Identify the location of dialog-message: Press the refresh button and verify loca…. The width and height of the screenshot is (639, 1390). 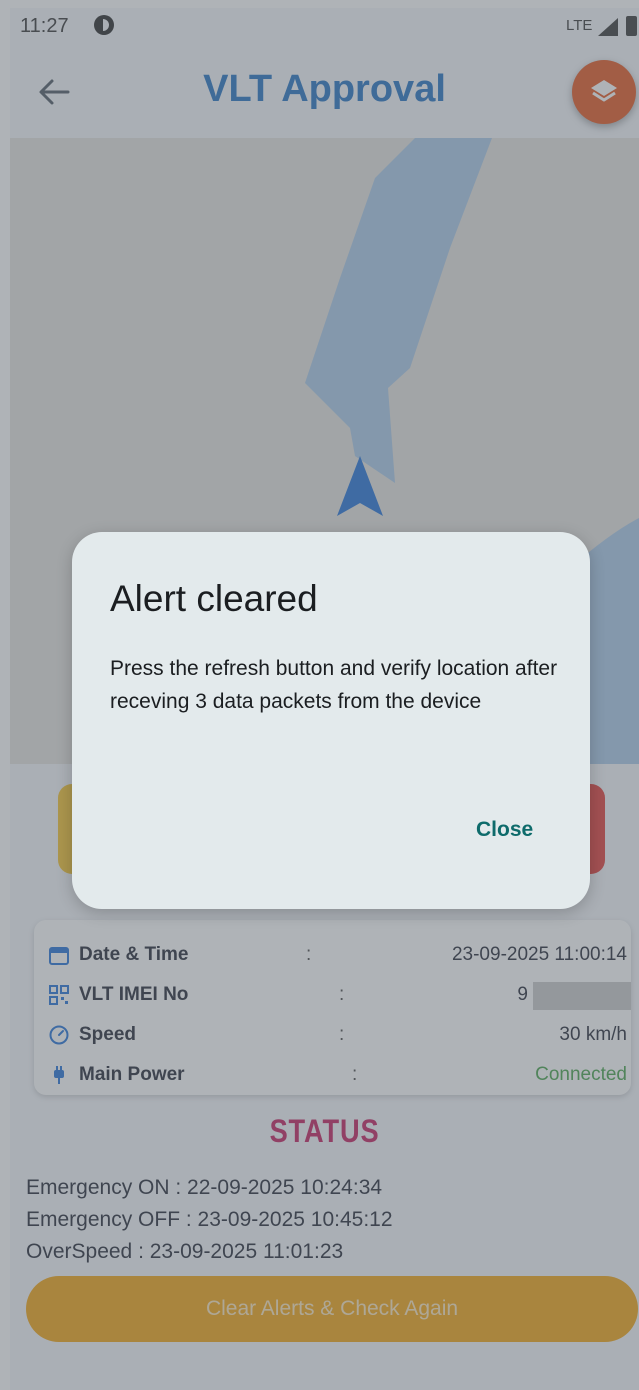
(334, 685).